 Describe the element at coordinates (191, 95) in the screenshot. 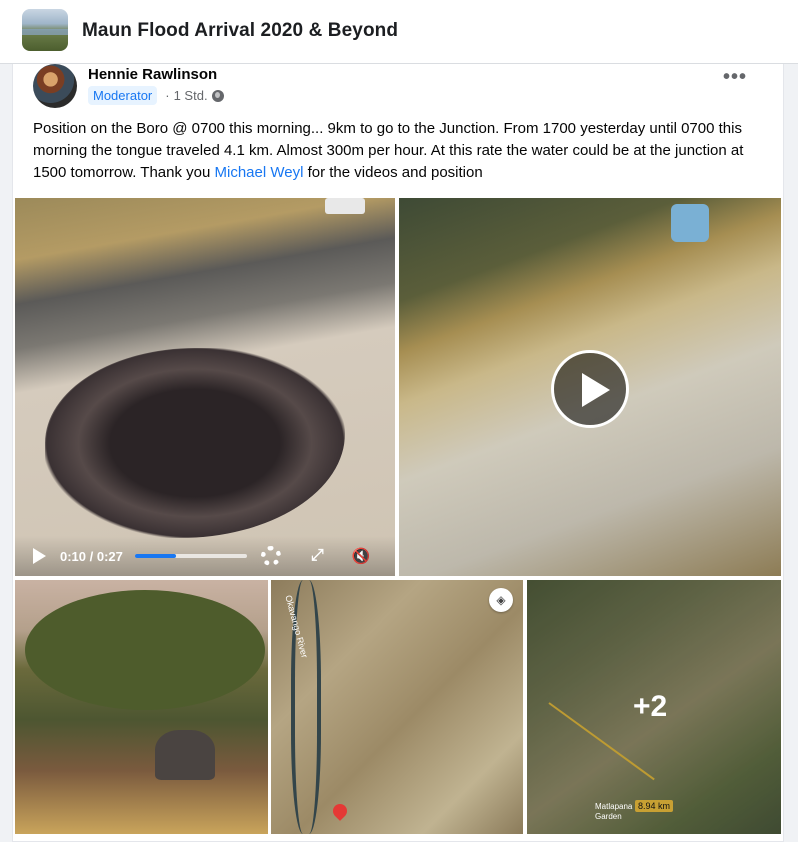

I see `post-timestamp: 1 Std.` at that location.